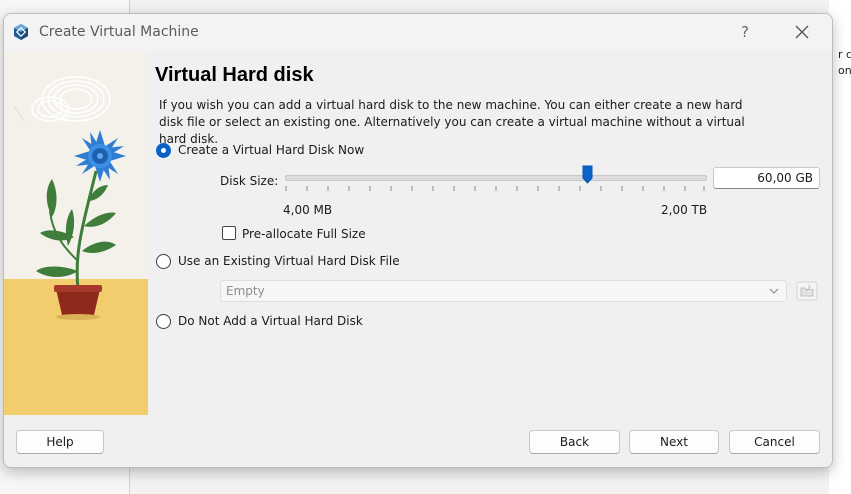  I want to click on close-button, so click(802, 32).